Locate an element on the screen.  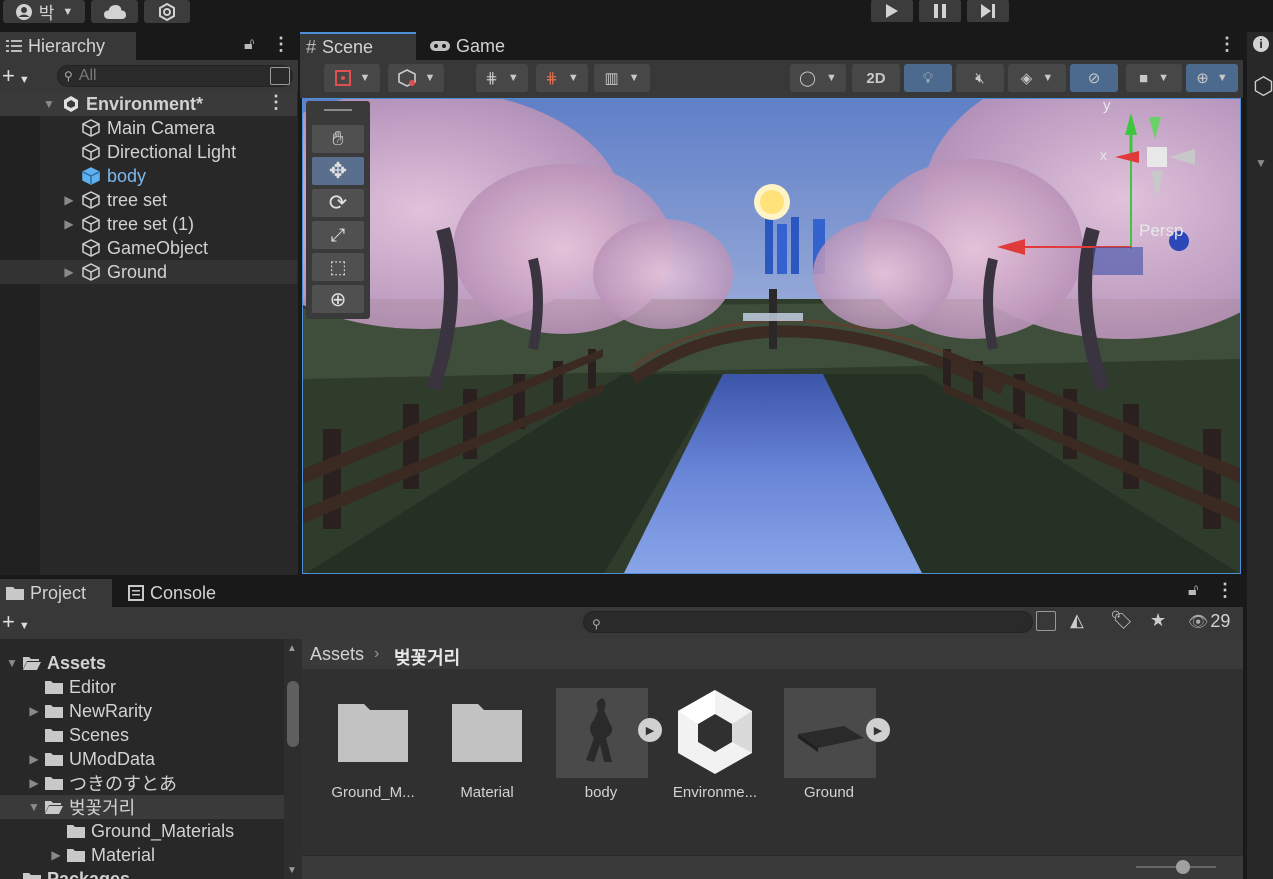
rect-tool: ⬚ is located at coordinates (338, 267).